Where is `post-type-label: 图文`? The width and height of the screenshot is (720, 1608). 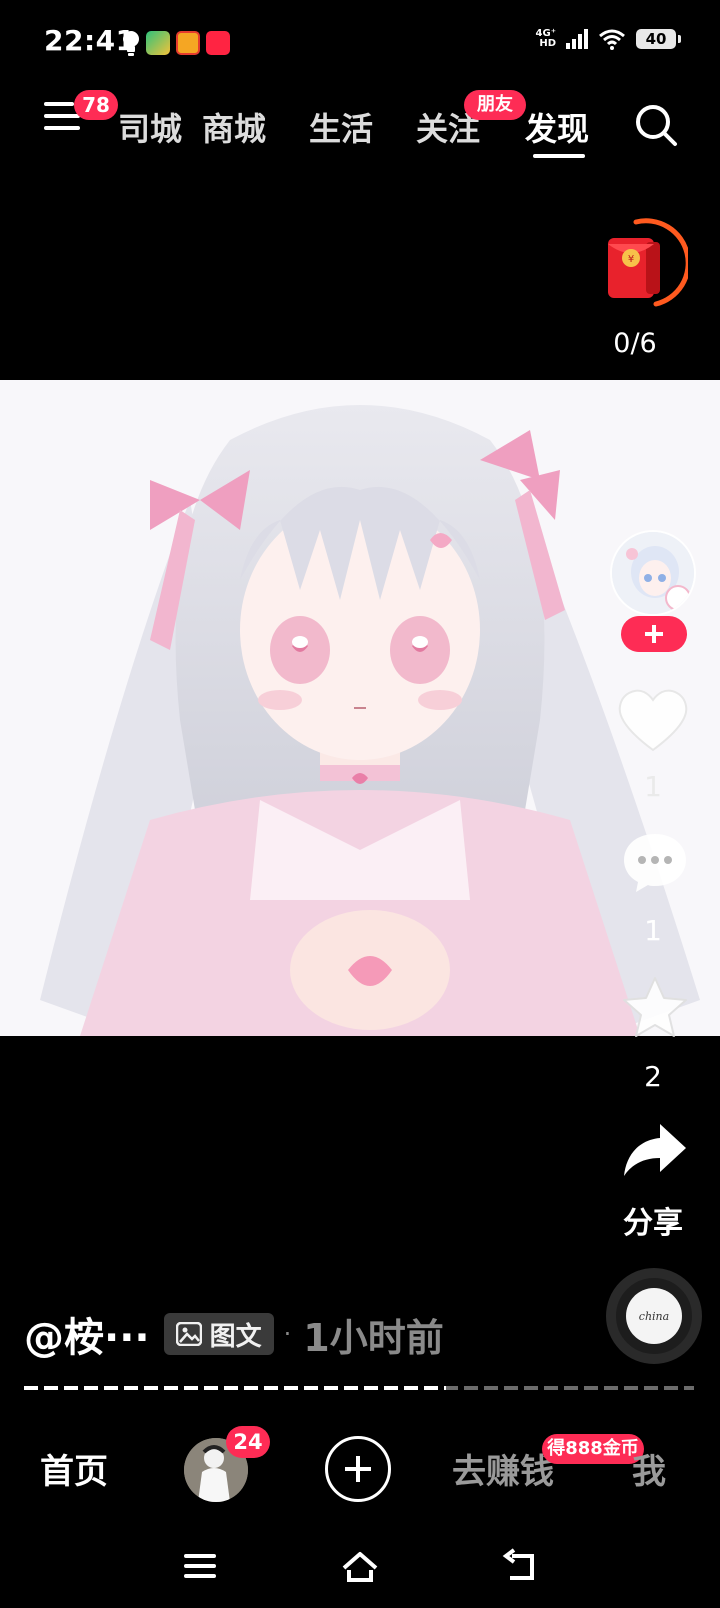 post-type-label: 图文 is located at coordinates (235, 1336).